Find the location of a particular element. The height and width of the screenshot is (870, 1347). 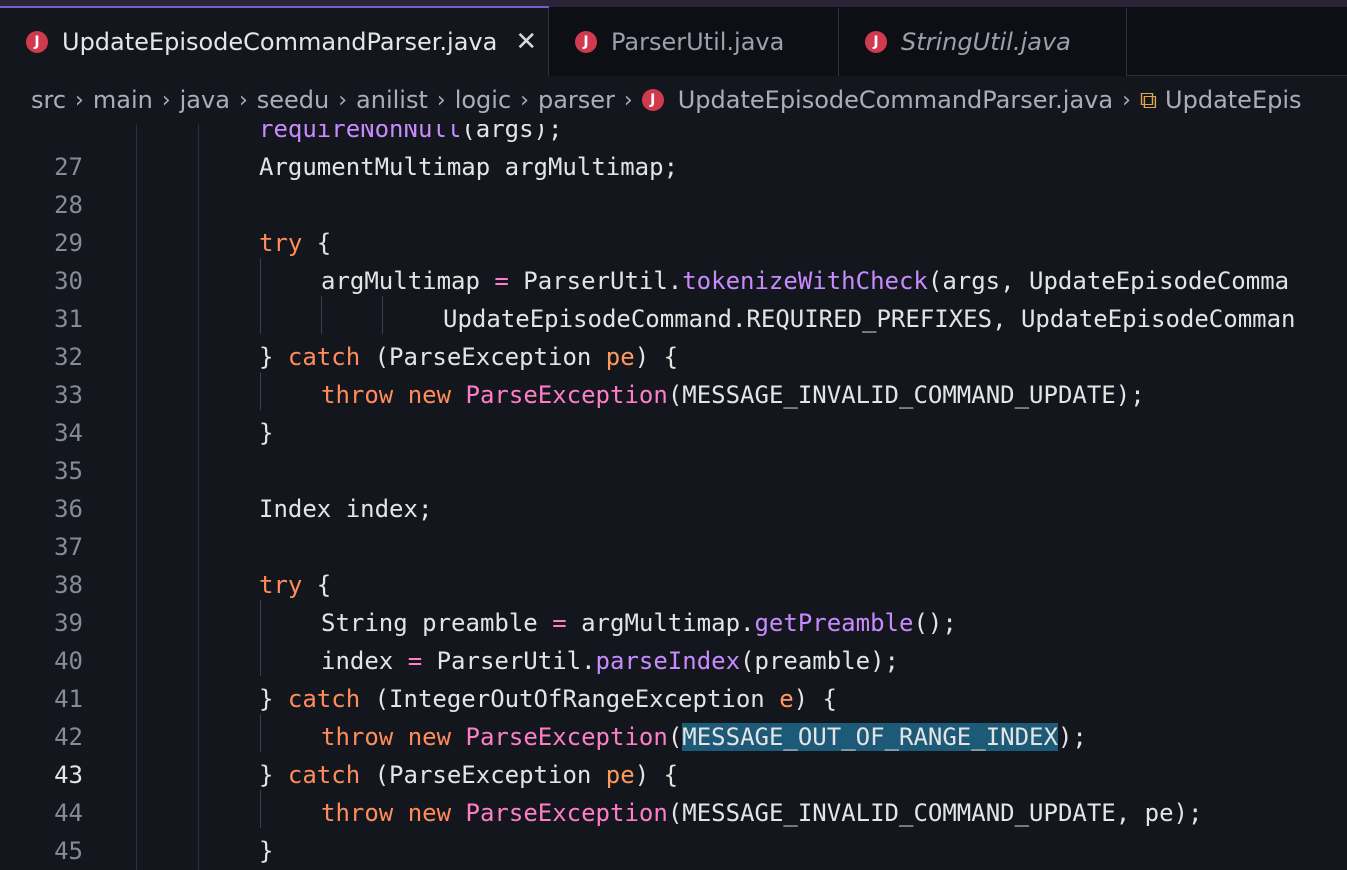

tab-label: ParserUtil.java is located at coordinates (698, 42).